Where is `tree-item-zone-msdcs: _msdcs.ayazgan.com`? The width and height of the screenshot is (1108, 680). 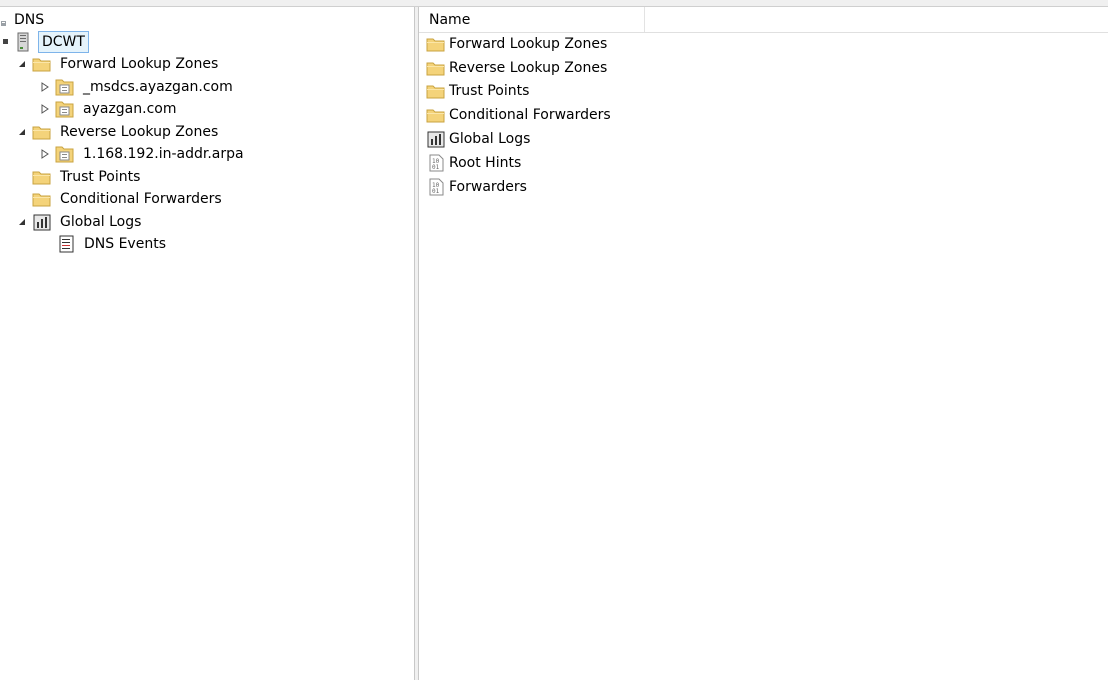
tree-item-zone-msdcs: _msdcs.ayazgan.com is located at coordinates (137, 87).